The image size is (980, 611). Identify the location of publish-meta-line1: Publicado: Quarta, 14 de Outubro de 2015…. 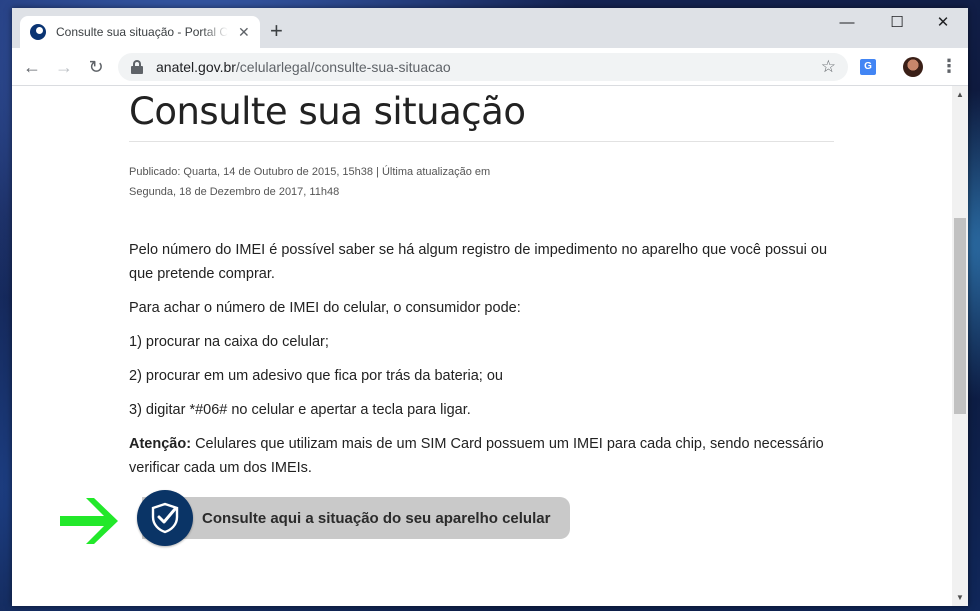
(310, 172).